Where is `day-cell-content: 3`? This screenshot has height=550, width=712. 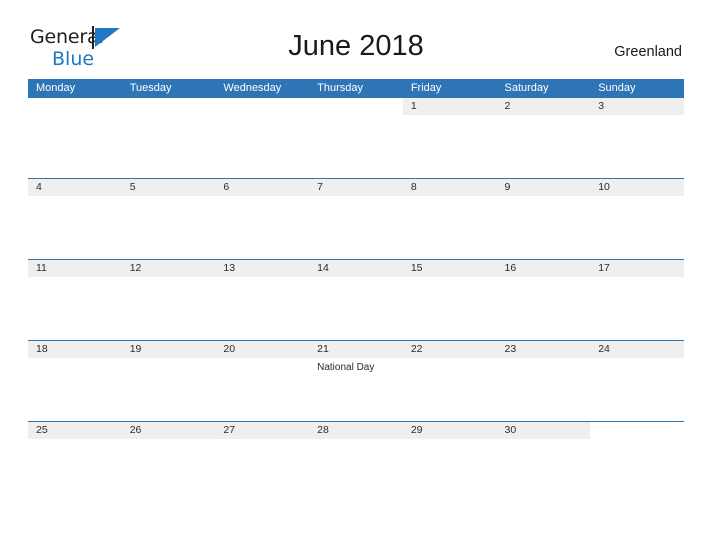 day-cell-content: 3 is located at coordinates (637, 138).